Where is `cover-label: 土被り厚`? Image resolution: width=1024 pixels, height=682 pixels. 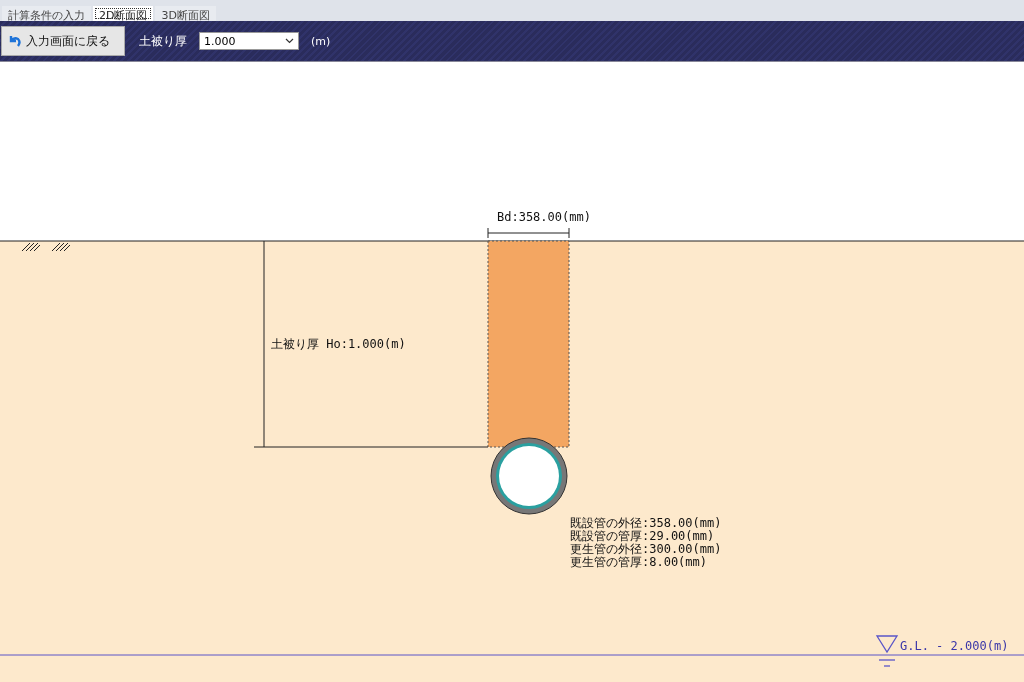 cover-label: 土被り厚 is located at coordinates (163, 41).